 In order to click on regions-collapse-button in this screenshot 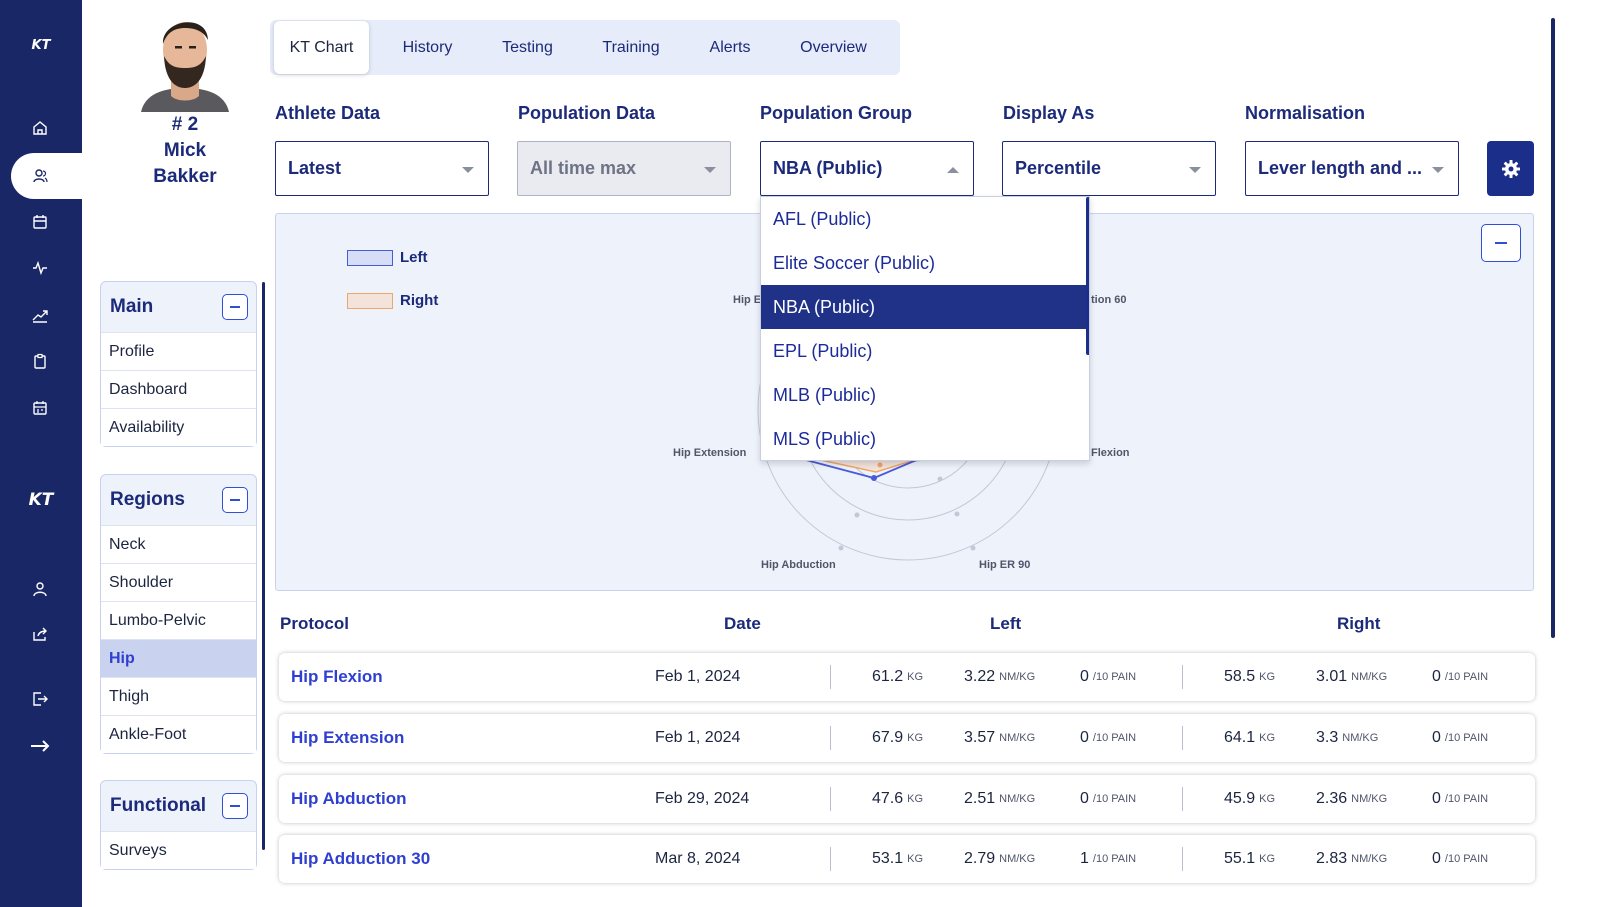, I will do `click(235, 500)`.